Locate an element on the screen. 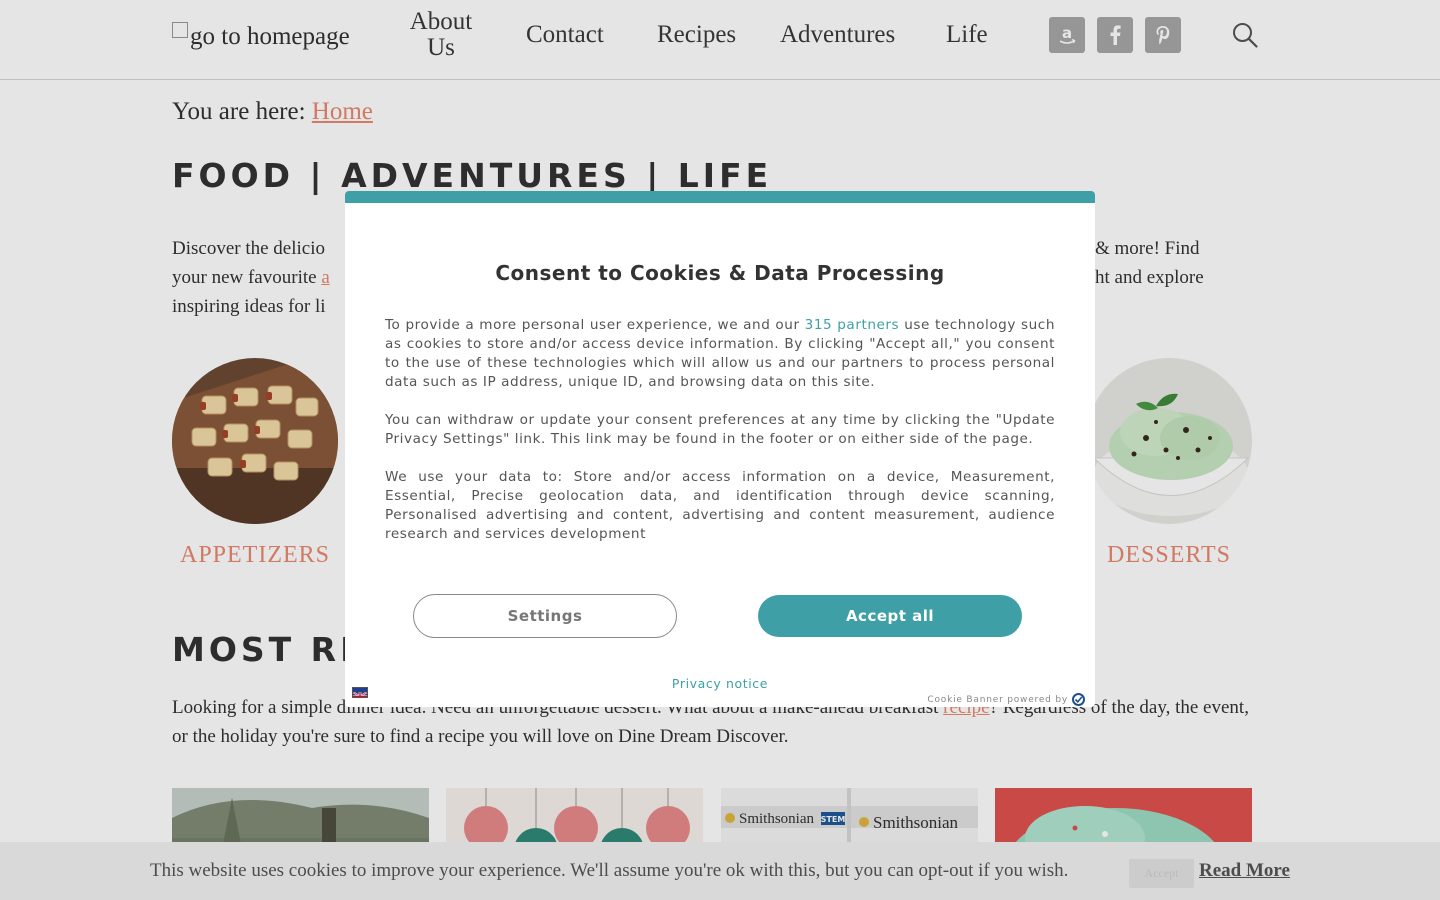  privacy-notice-link: Privacy notice is located at coordinates (720, 683).